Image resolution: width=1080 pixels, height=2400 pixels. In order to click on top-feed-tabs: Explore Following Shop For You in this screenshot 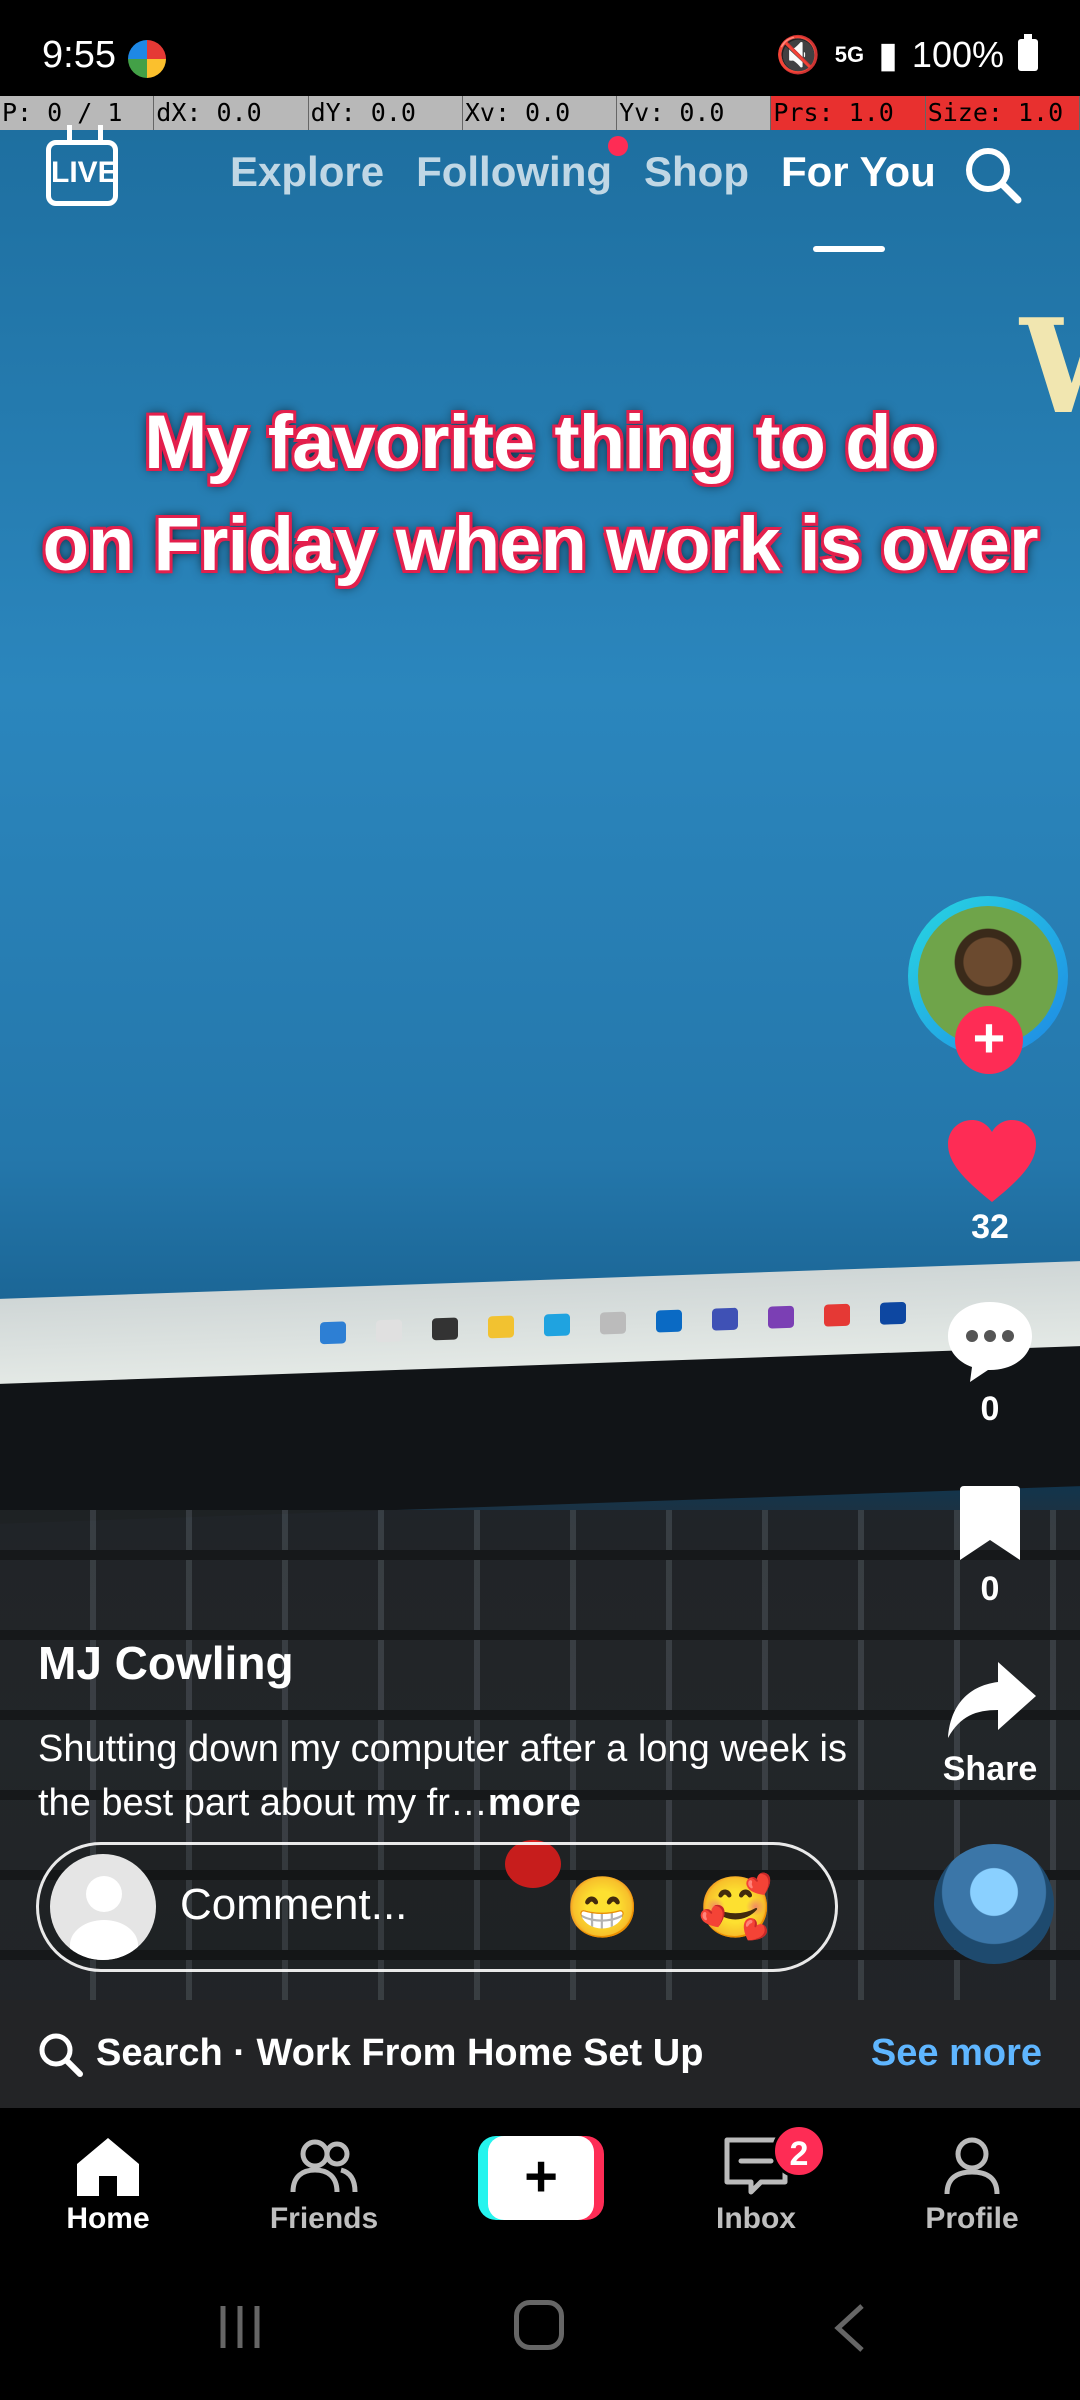, I will do `click(583, 194)`.